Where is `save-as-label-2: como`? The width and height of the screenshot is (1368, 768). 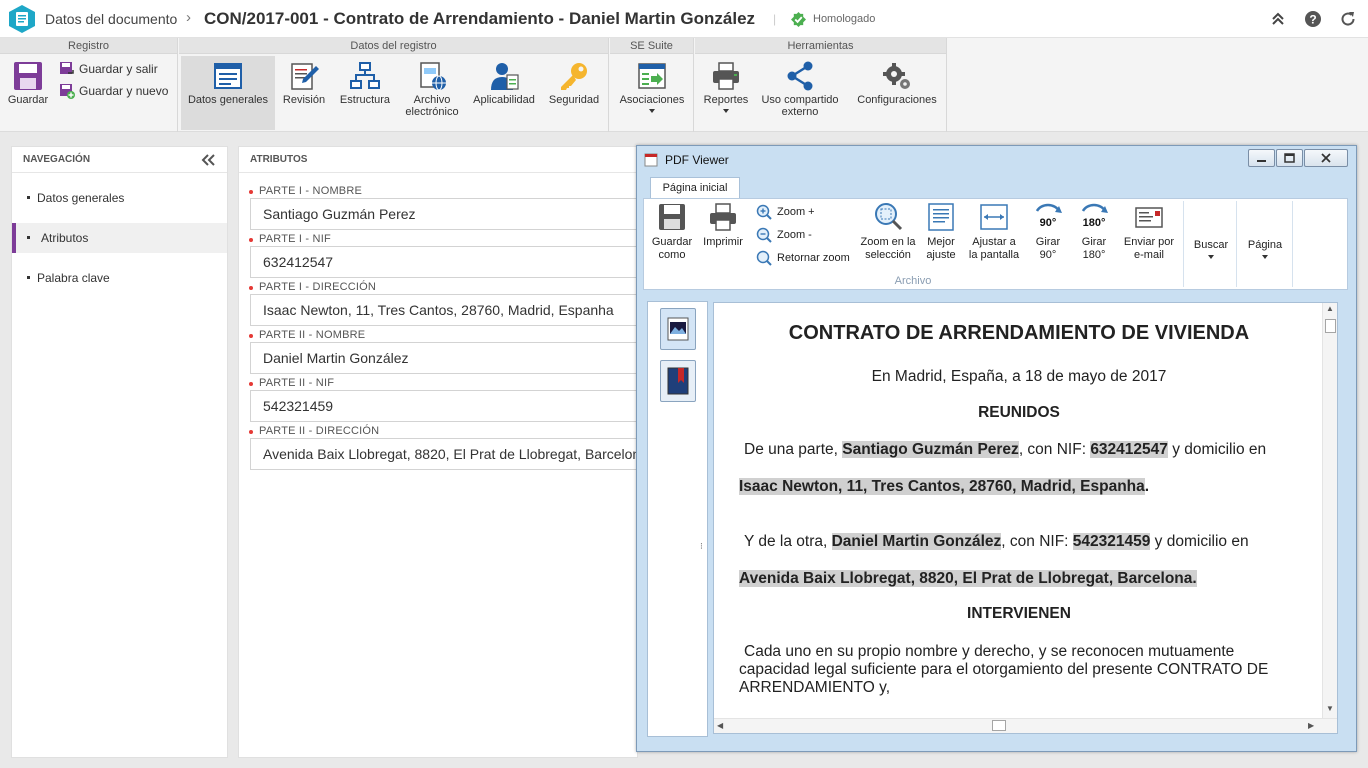
save-as-label-2: como is located at coordinates (672, 255).